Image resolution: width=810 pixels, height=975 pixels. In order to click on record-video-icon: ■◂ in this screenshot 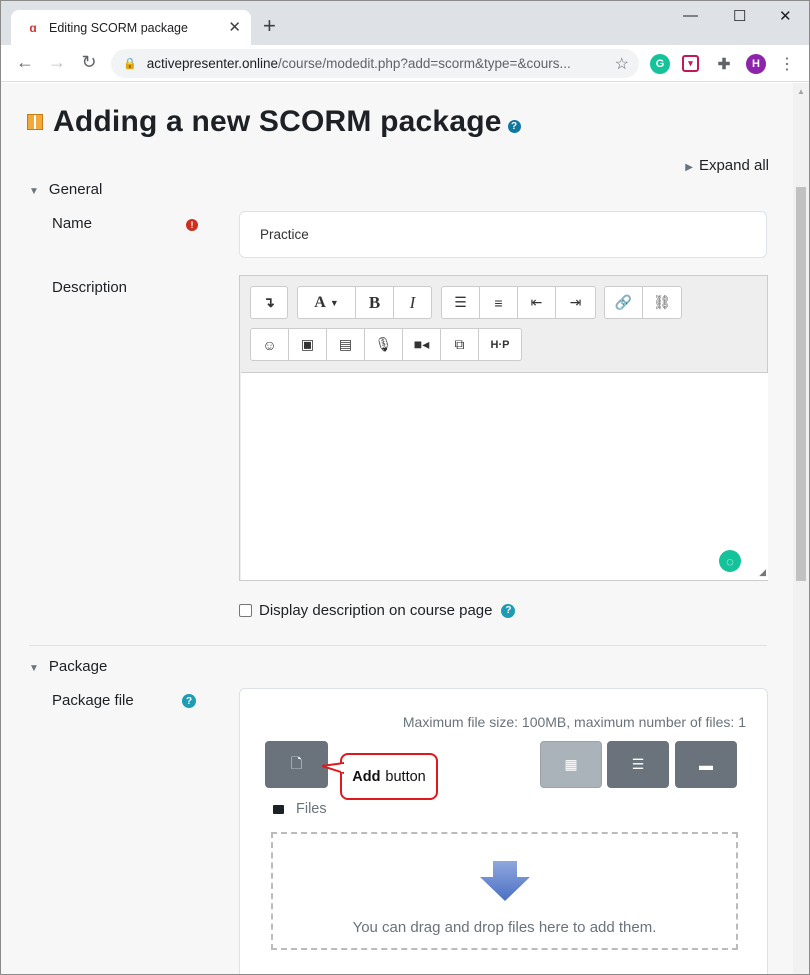, I will do `click(422, 344)`.